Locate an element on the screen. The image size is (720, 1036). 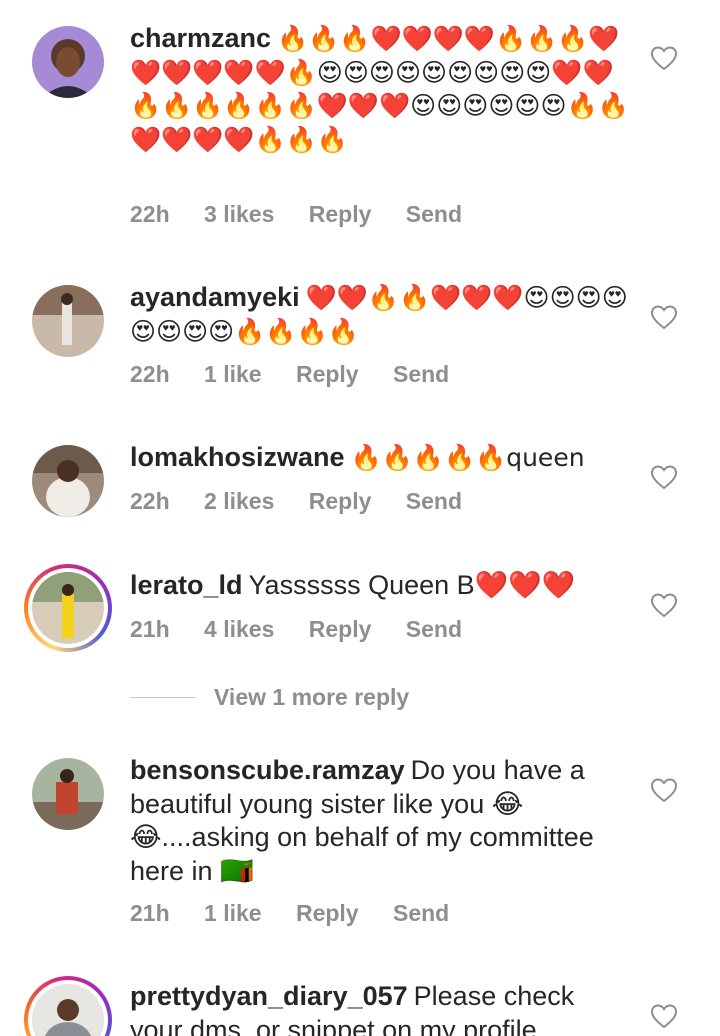
comment-likes: 4 likes is located at coordinates (239, 629).